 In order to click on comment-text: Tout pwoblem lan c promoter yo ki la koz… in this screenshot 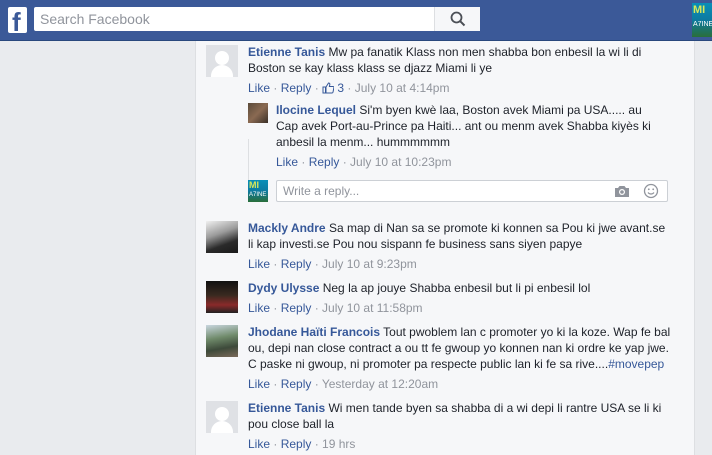, I will do `click(527, 332)`.